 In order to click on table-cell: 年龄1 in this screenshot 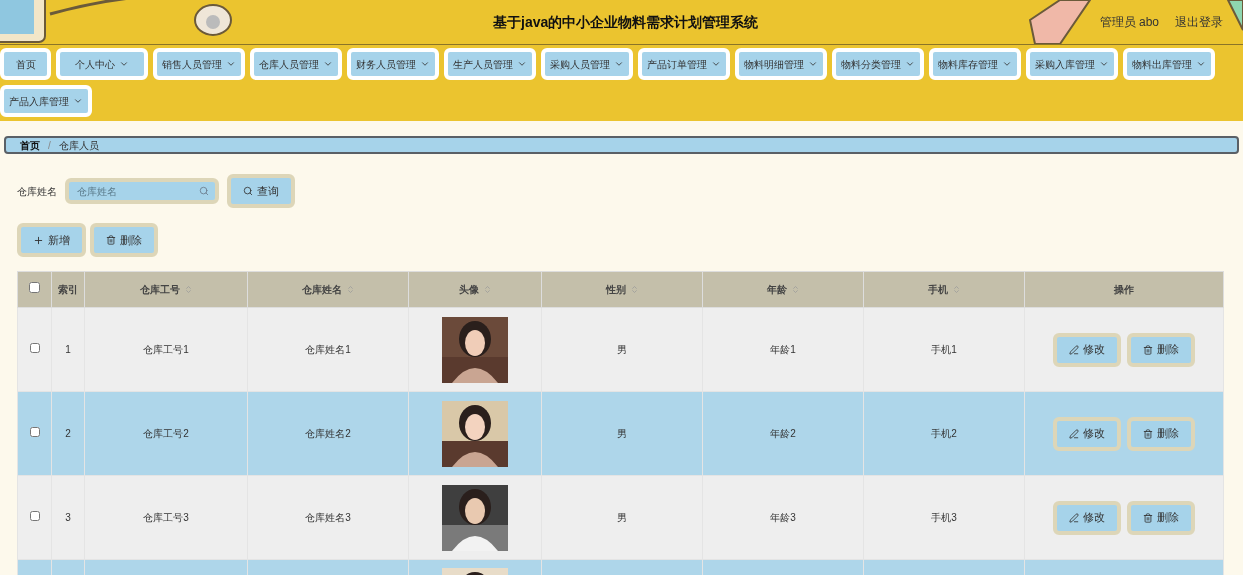, I will do `click(783, 349)`.